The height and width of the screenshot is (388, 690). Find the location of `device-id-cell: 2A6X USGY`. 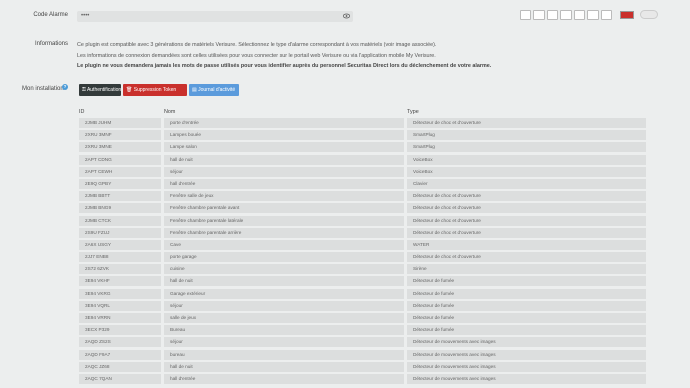

device-id-cell: 2A6X USGY is located at coordinates (120, 244).